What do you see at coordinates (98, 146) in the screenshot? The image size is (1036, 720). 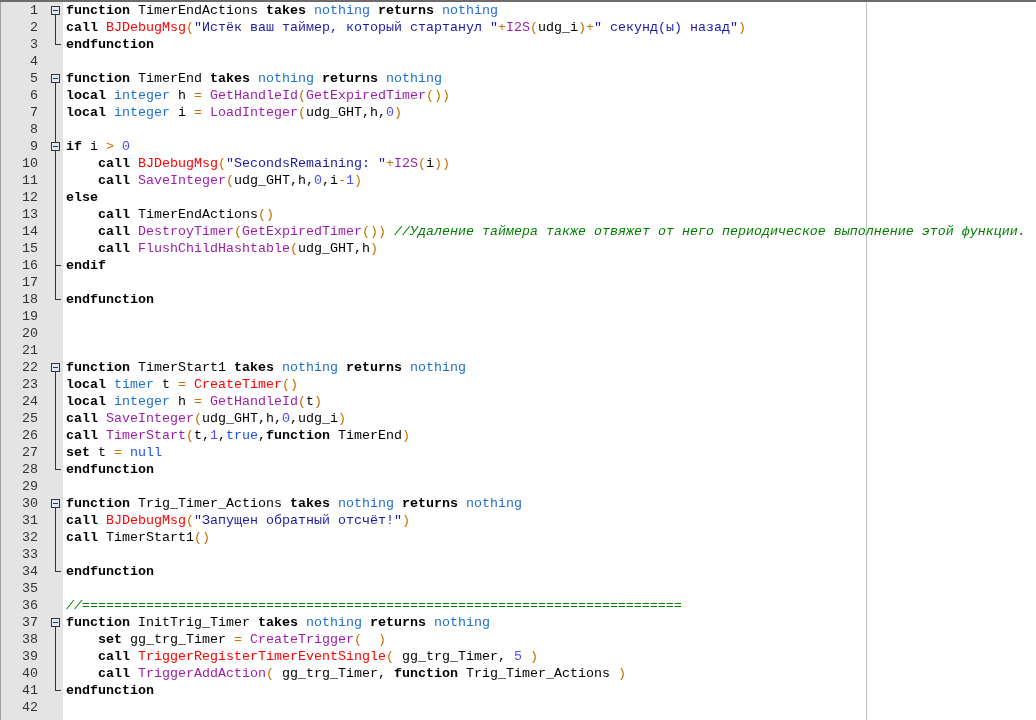 I see `code-line: if i > 0` at bounding box center [98, 146].